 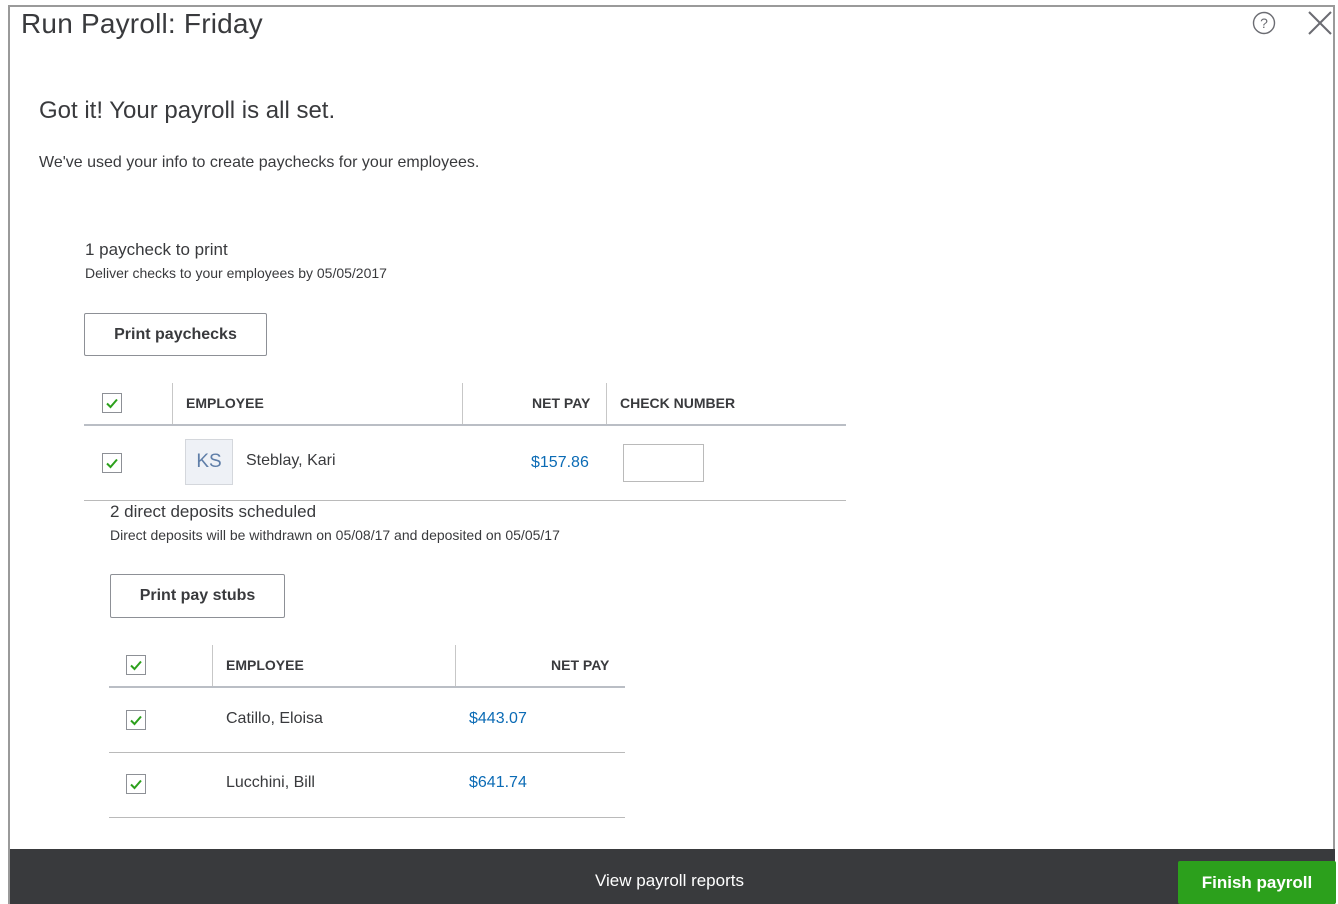 I want to click on employee-name: Steblay, Kari, so click(x=291, y=460).